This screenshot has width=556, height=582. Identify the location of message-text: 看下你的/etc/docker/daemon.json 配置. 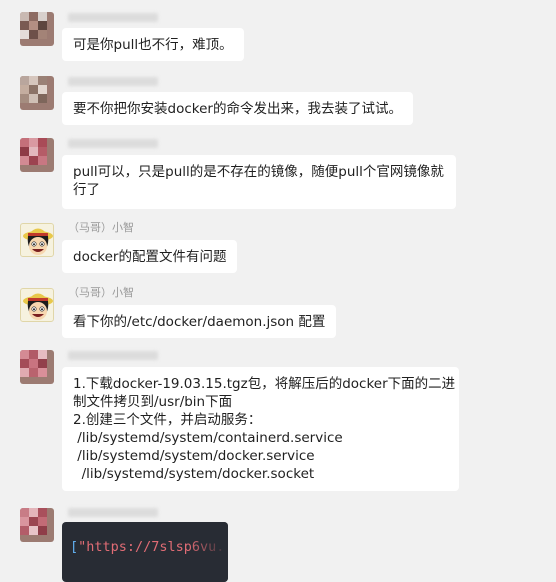
(199, 322).